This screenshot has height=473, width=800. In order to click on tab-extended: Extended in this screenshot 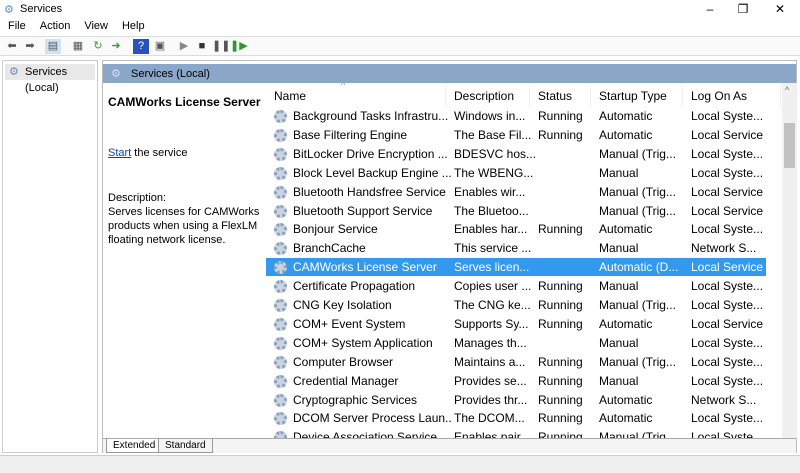, I will do `click(134, 446)`.